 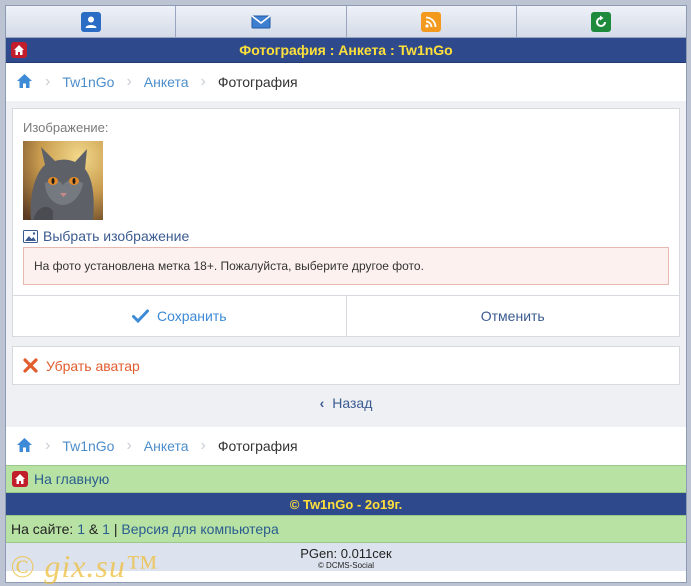 What do you see at coordinates (346, 479) in the screenshot?
I see `home-link-bar: На главную` at bounding box center [346, 479].